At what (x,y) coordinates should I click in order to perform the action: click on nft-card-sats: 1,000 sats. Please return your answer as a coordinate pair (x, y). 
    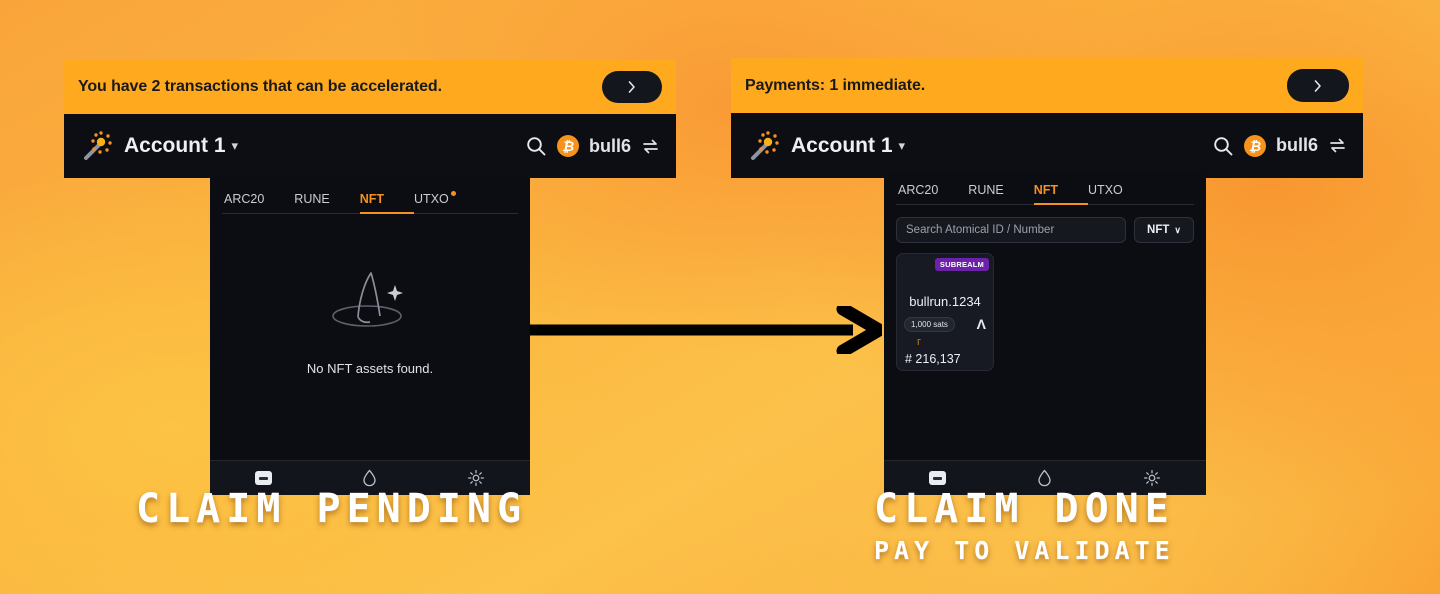
    Looking at the image, I should click on (929, 324).